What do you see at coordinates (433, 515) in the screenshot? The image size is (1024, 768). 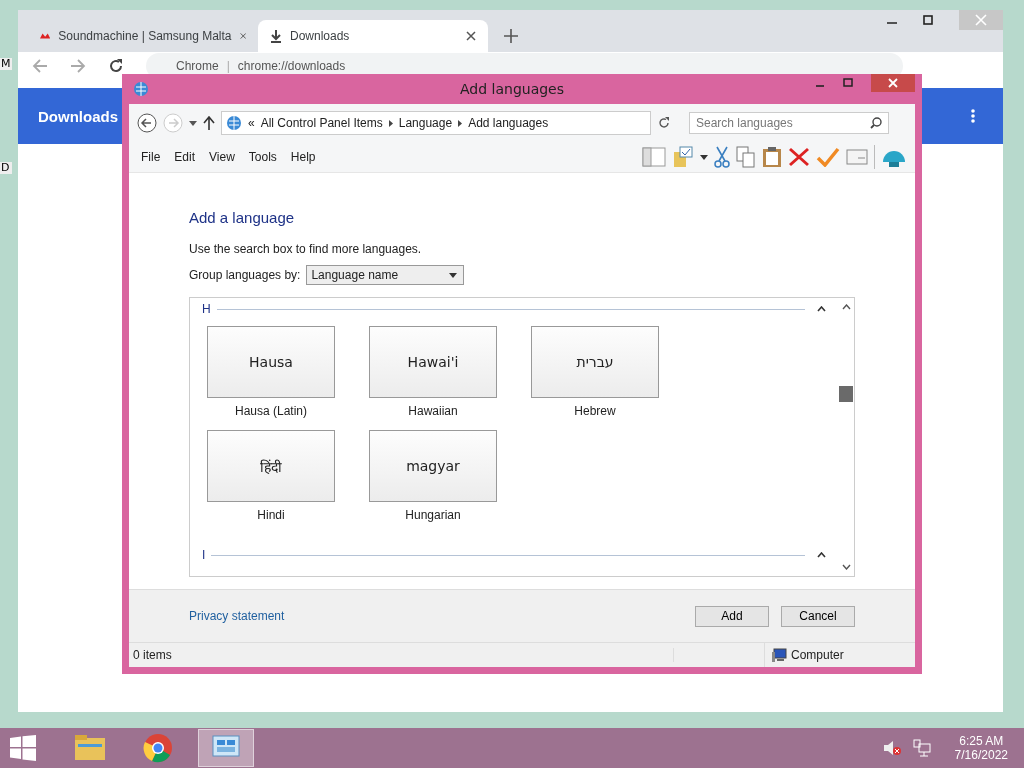 I see `language-name: Hungarian` at bounding box center [433, 515].